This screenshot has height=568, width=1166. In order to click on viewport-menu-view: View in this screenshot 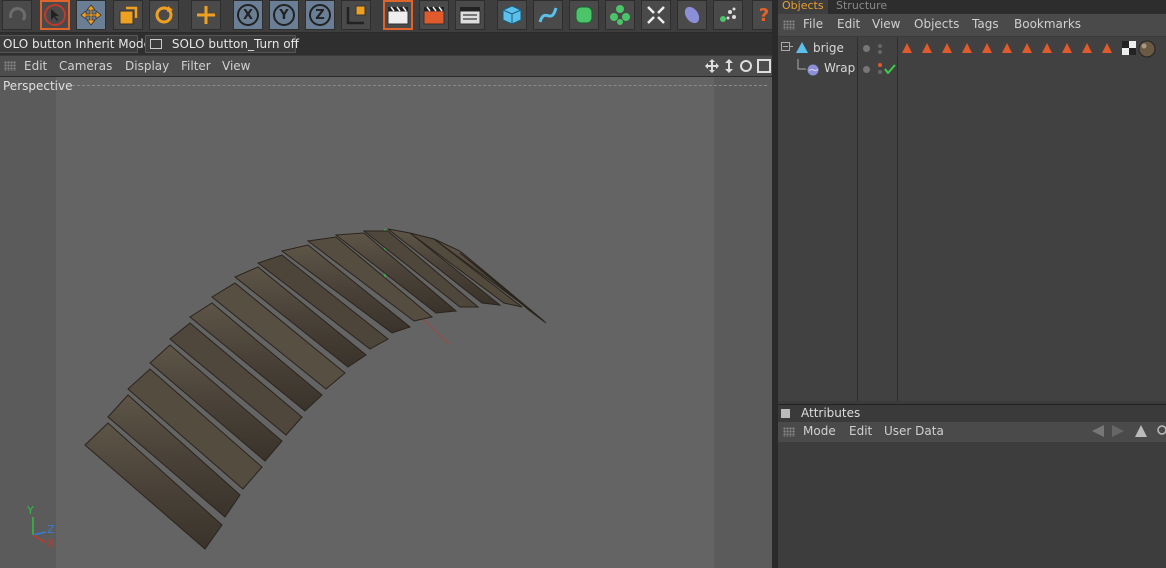, I will do `click(236, 66)`.